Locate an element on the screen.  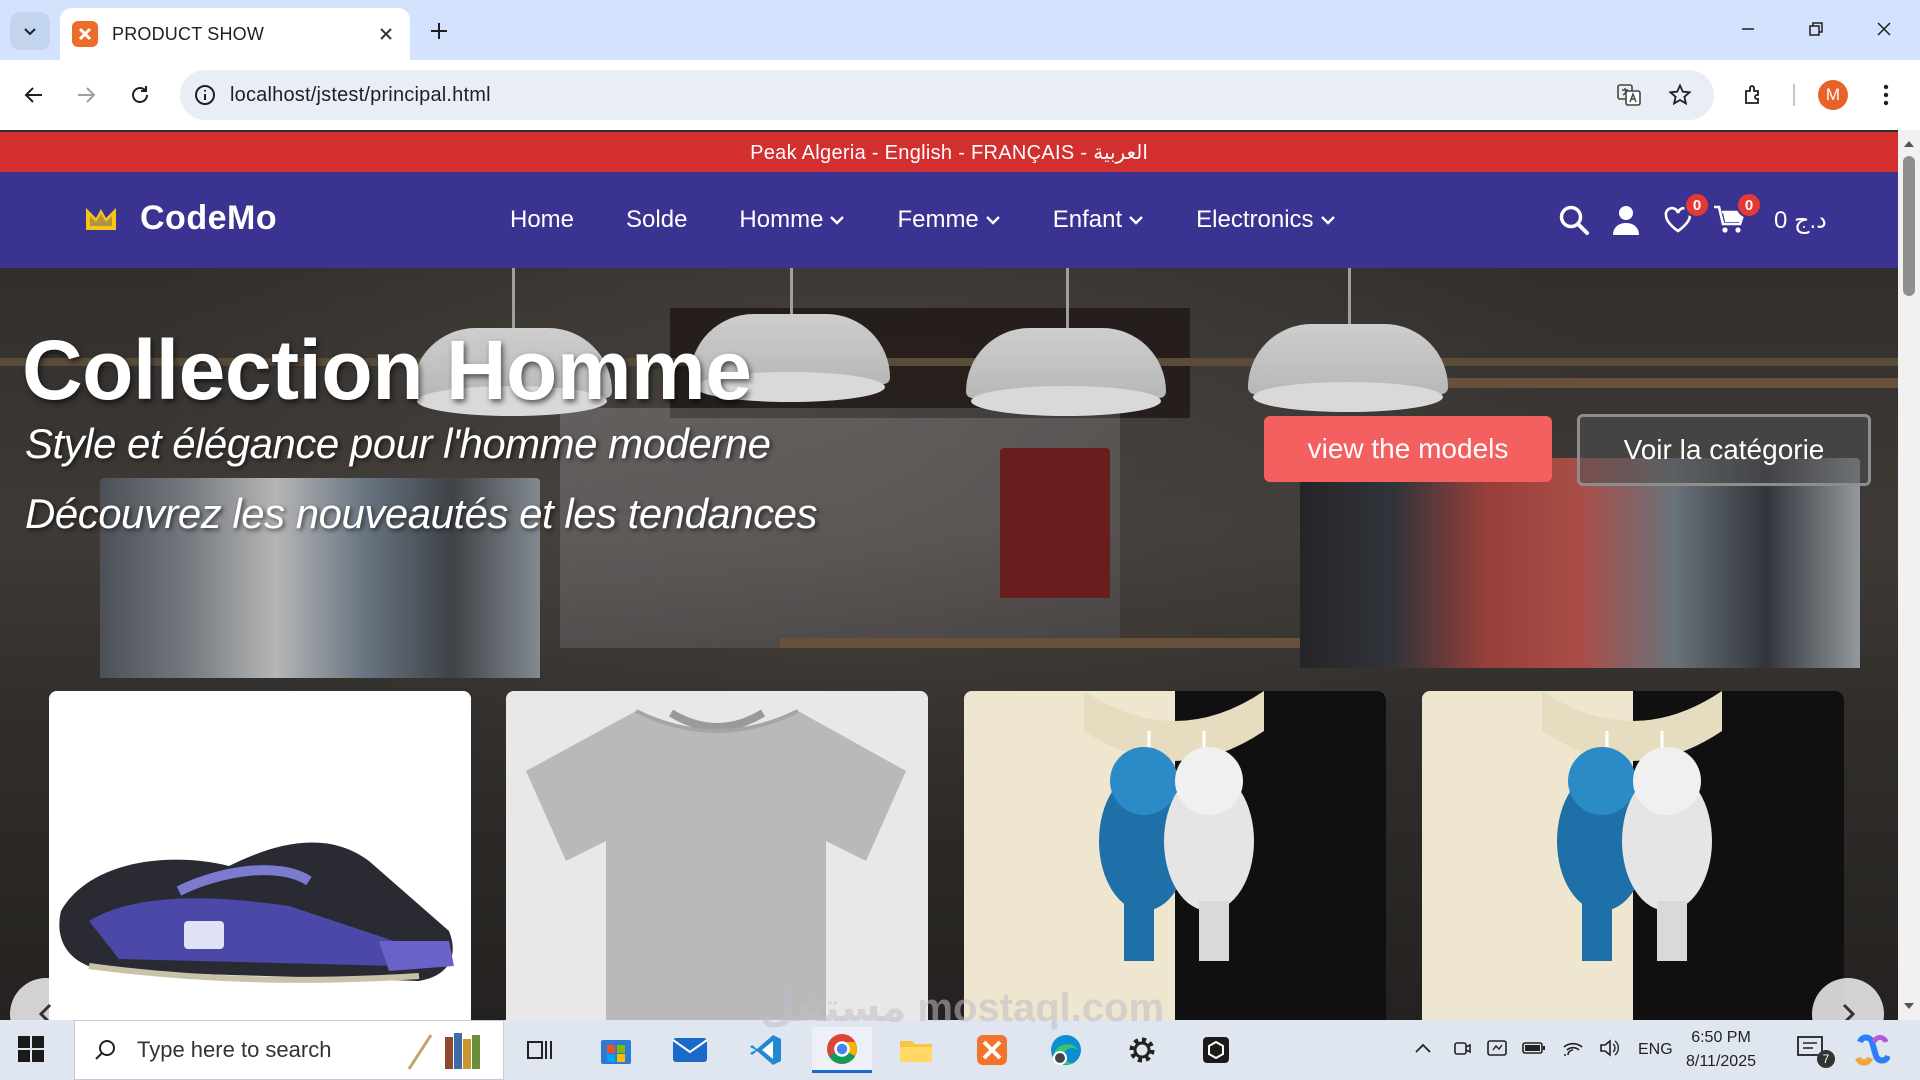
xampp-button is located at coordinates (992, 1050).